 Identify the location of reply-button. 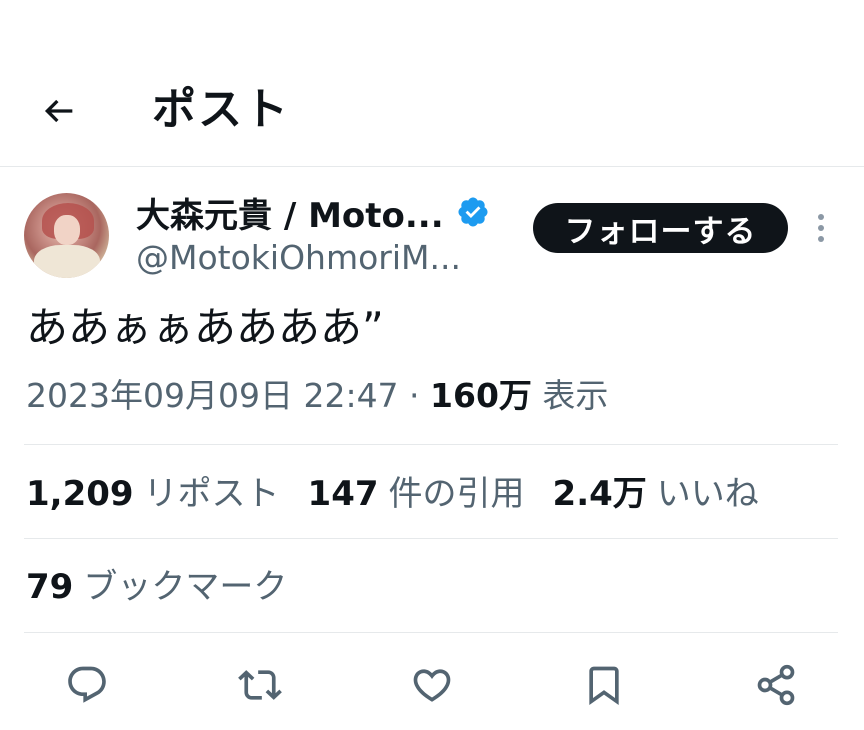
(87, 685).